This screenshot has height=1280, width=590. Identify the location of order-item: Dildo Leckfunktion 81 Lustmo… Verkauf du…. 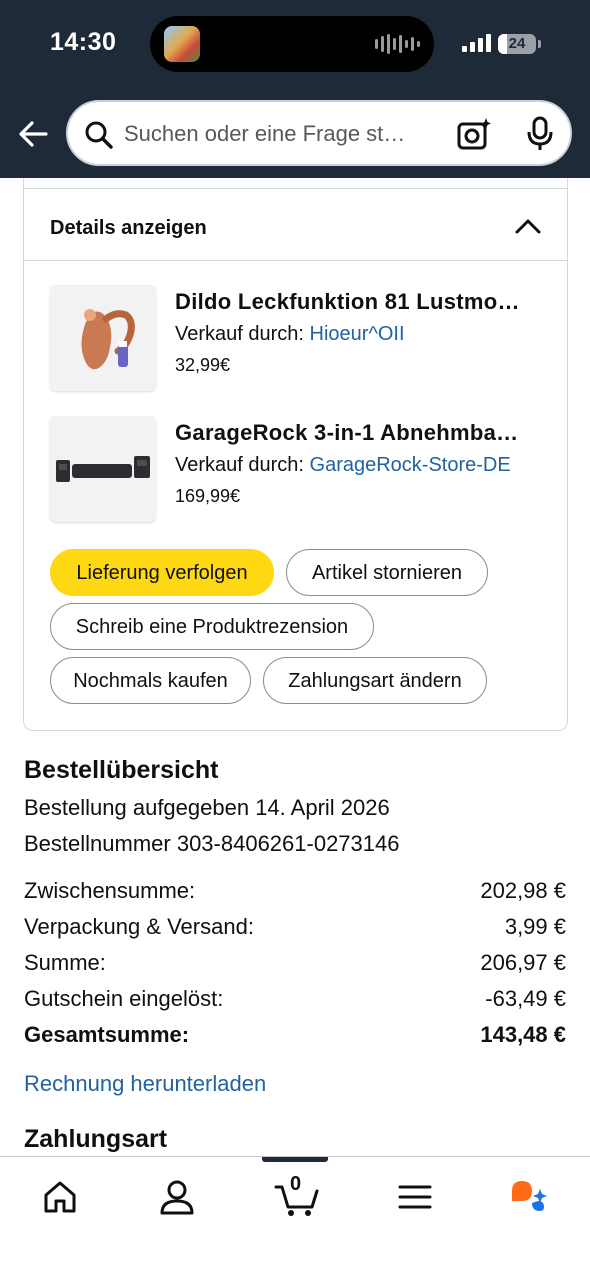
(300, 339).